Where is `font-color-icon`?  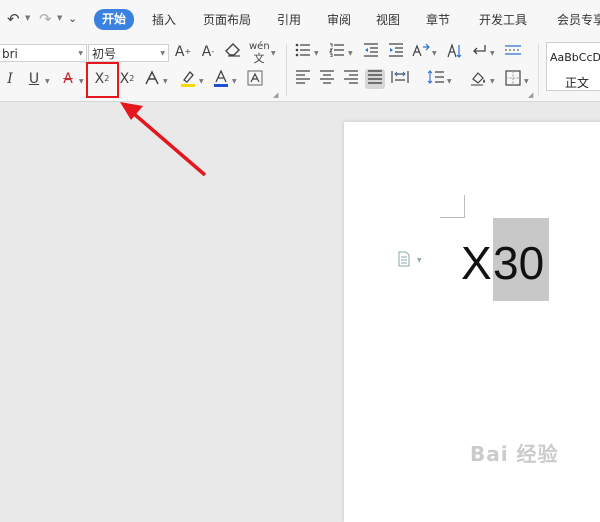 font-color-icon is located at coordinates (221, 79).